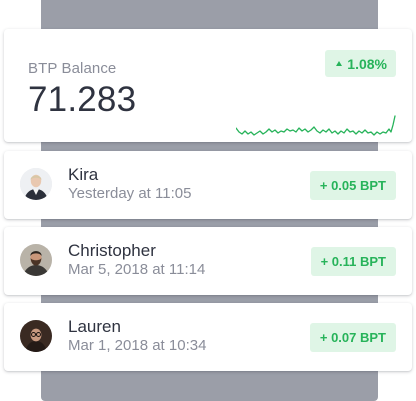  What do you see at coordinates (130, 193) in the screenshot?
I see `transaction-date: Yesterday at 11:05` at bounding box center [130, 193].